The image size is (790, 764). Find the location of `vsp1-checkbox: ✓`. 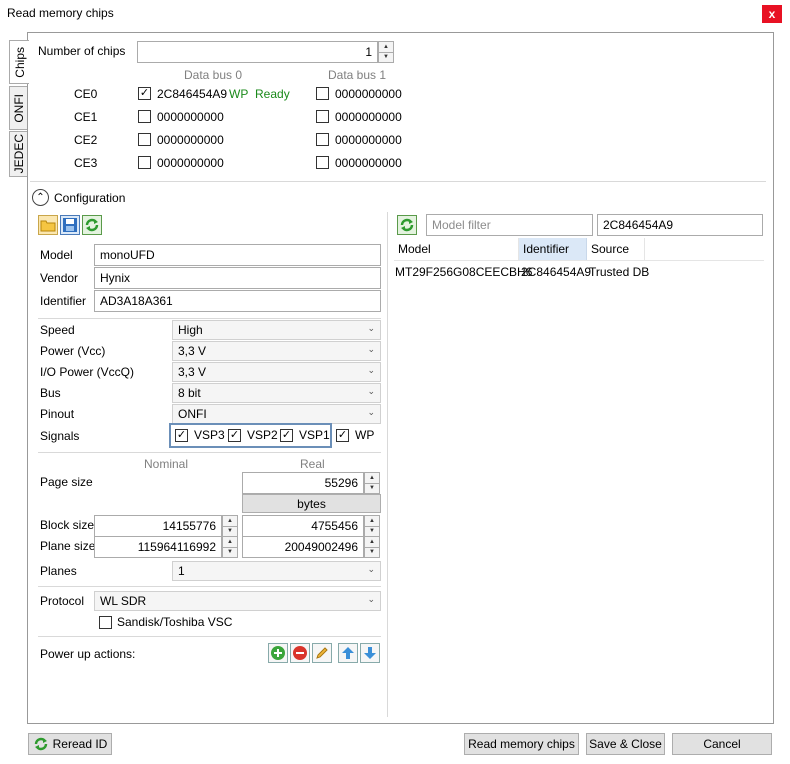

vsp1-checkbox: ✓ is located at coordinates (286, 435).